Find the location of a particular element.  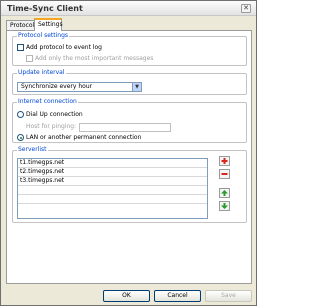

protocol-settings-title: Protocol settings is located at coordinates (43, 36).